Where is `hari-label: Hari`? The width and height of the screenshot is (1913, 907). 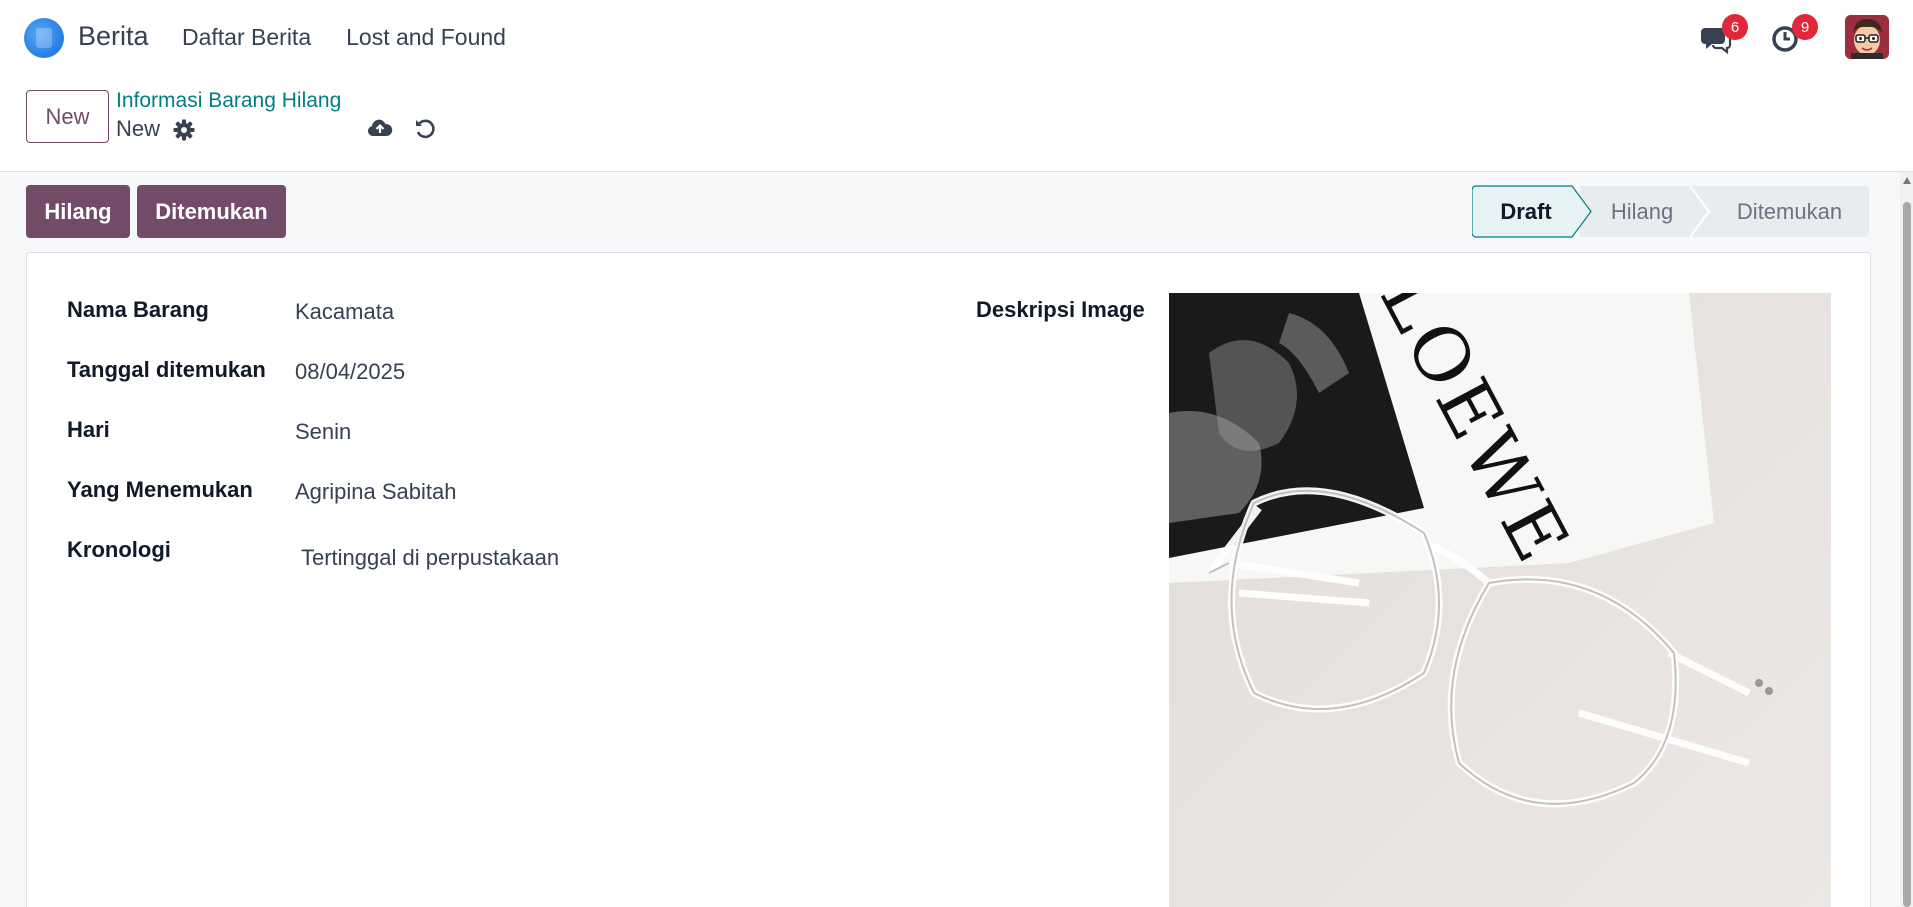
hari-label: Hari is located at coordinates (88, 429).